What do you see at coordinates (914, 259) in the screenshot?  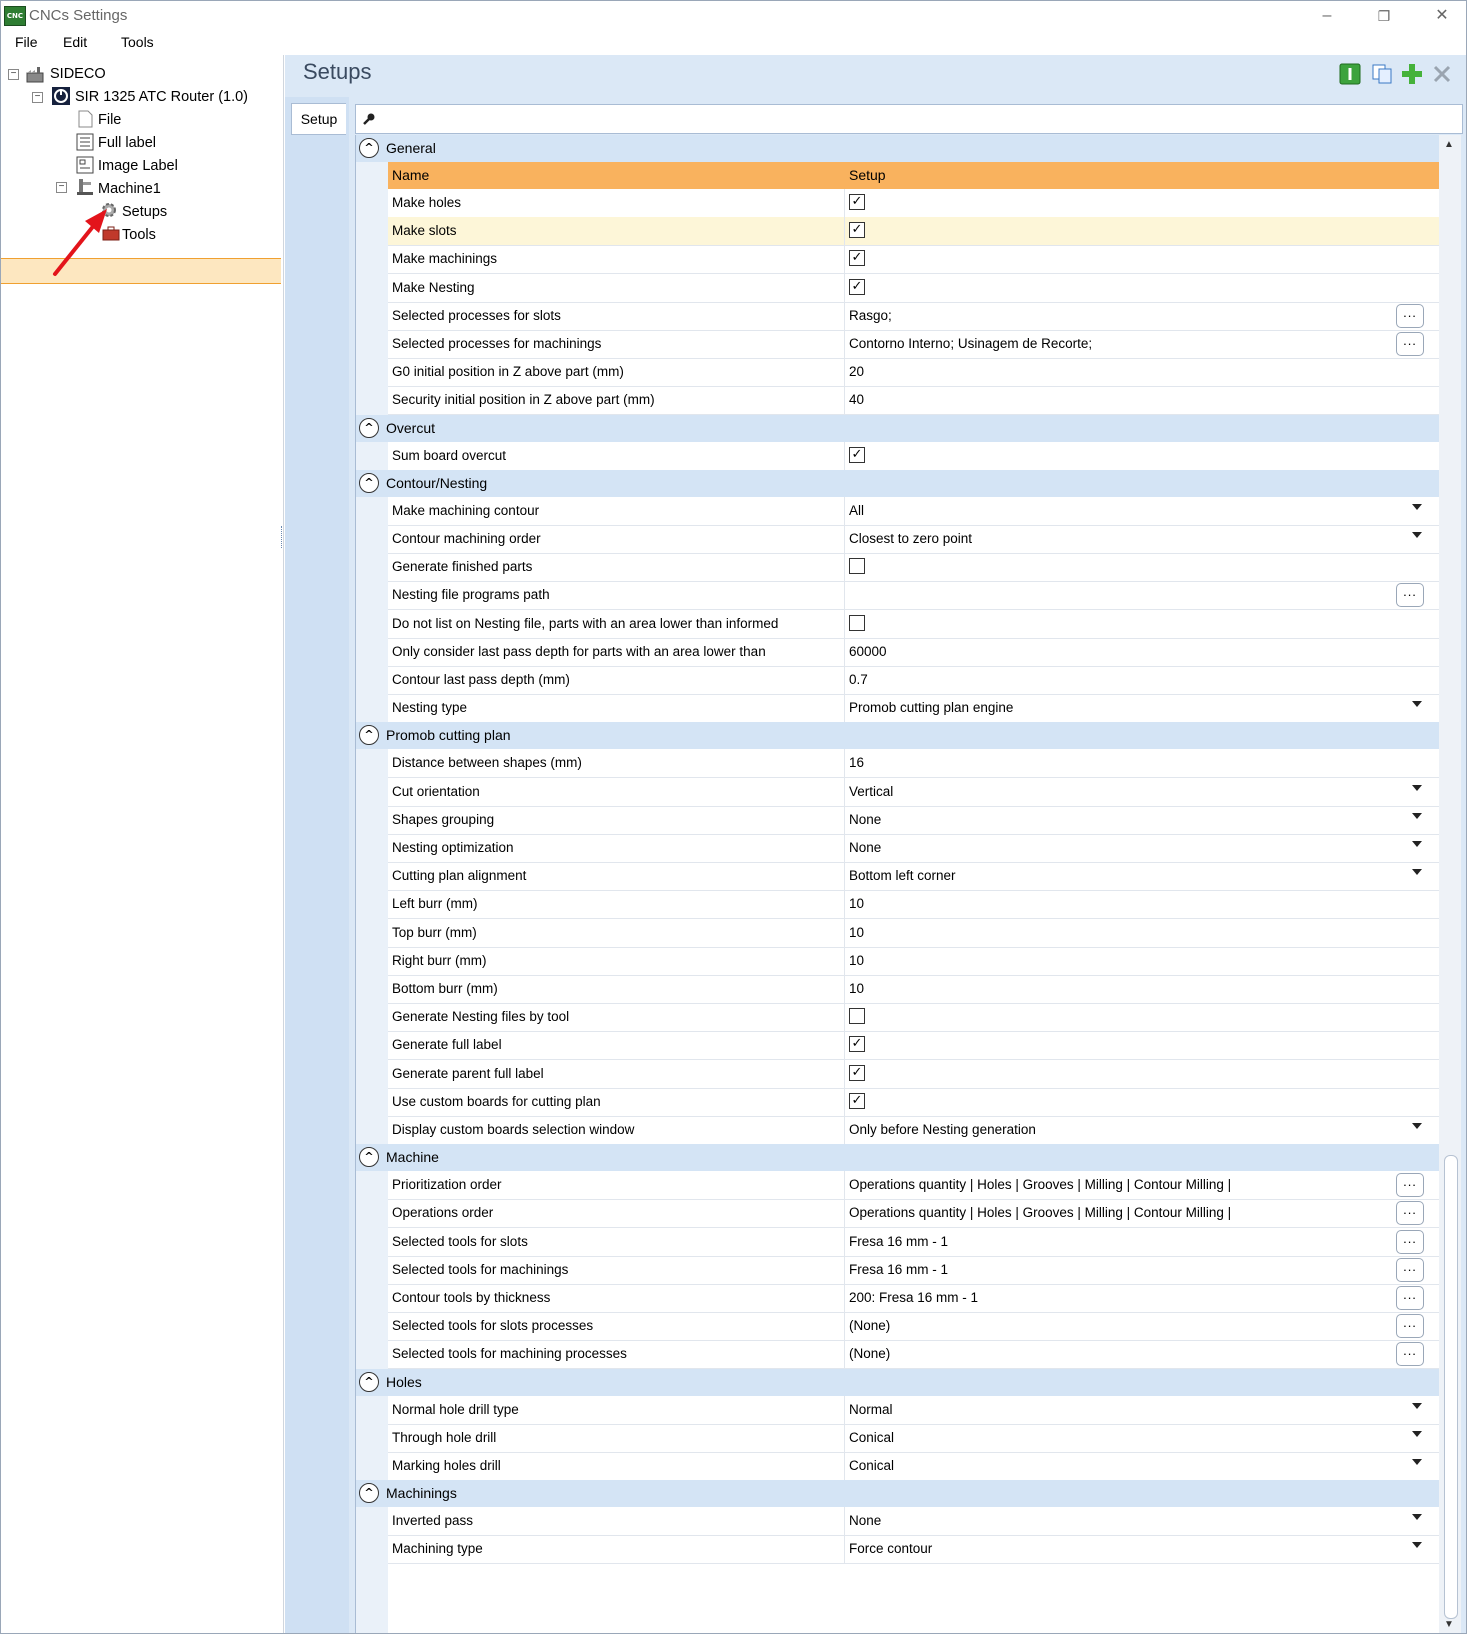 I see `property-row: Make machinings ✓` at bounding box center [914, 259].